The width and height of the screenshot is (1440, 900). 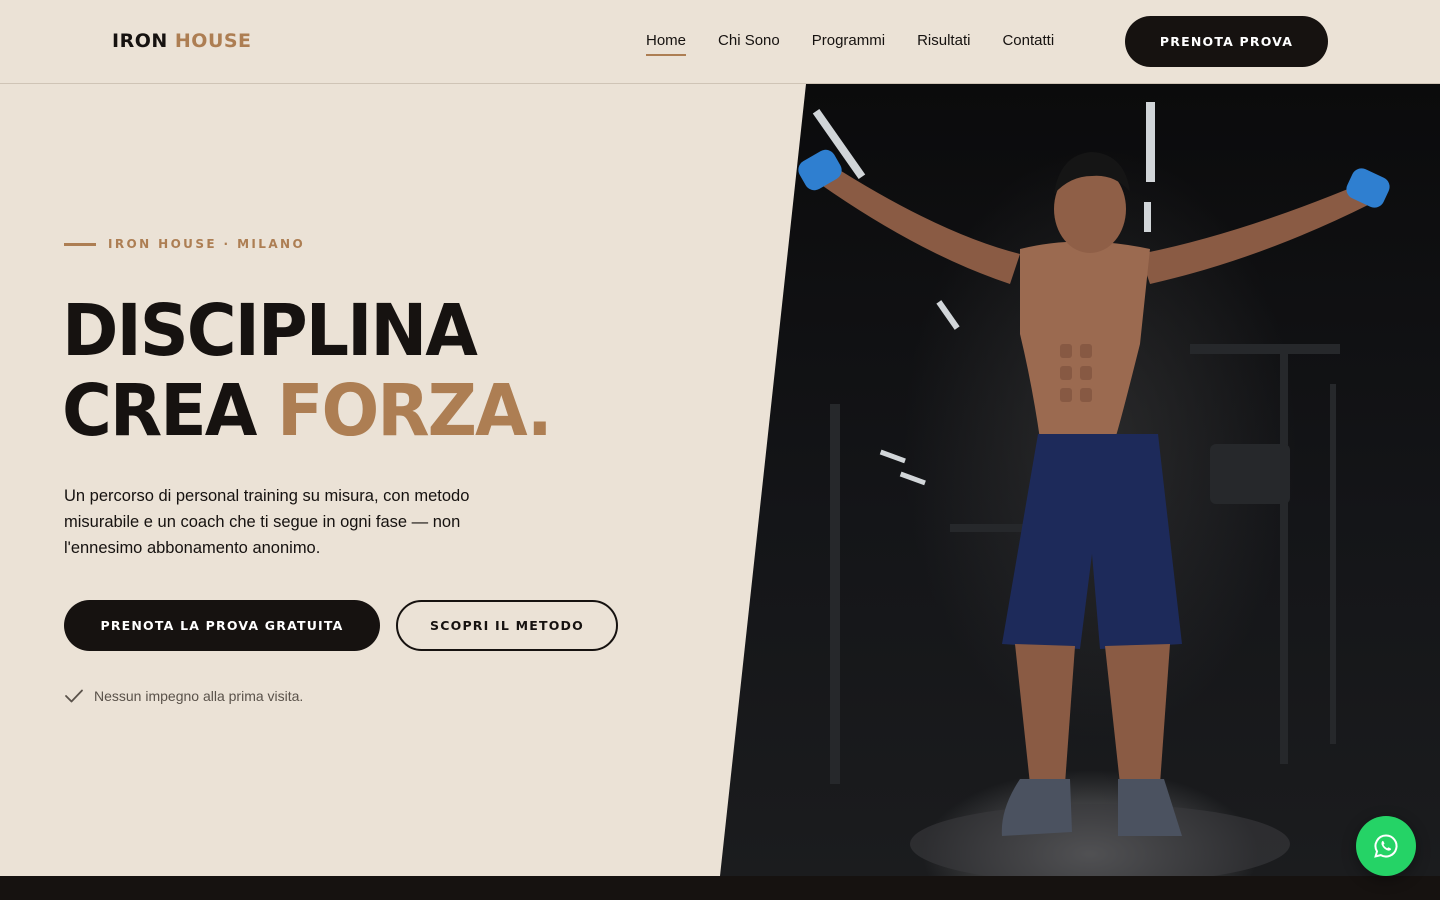 What do you see at coordinates (720, 888) in the screenshot?
I see `next-section-strip` at bounding box center [720, 888].